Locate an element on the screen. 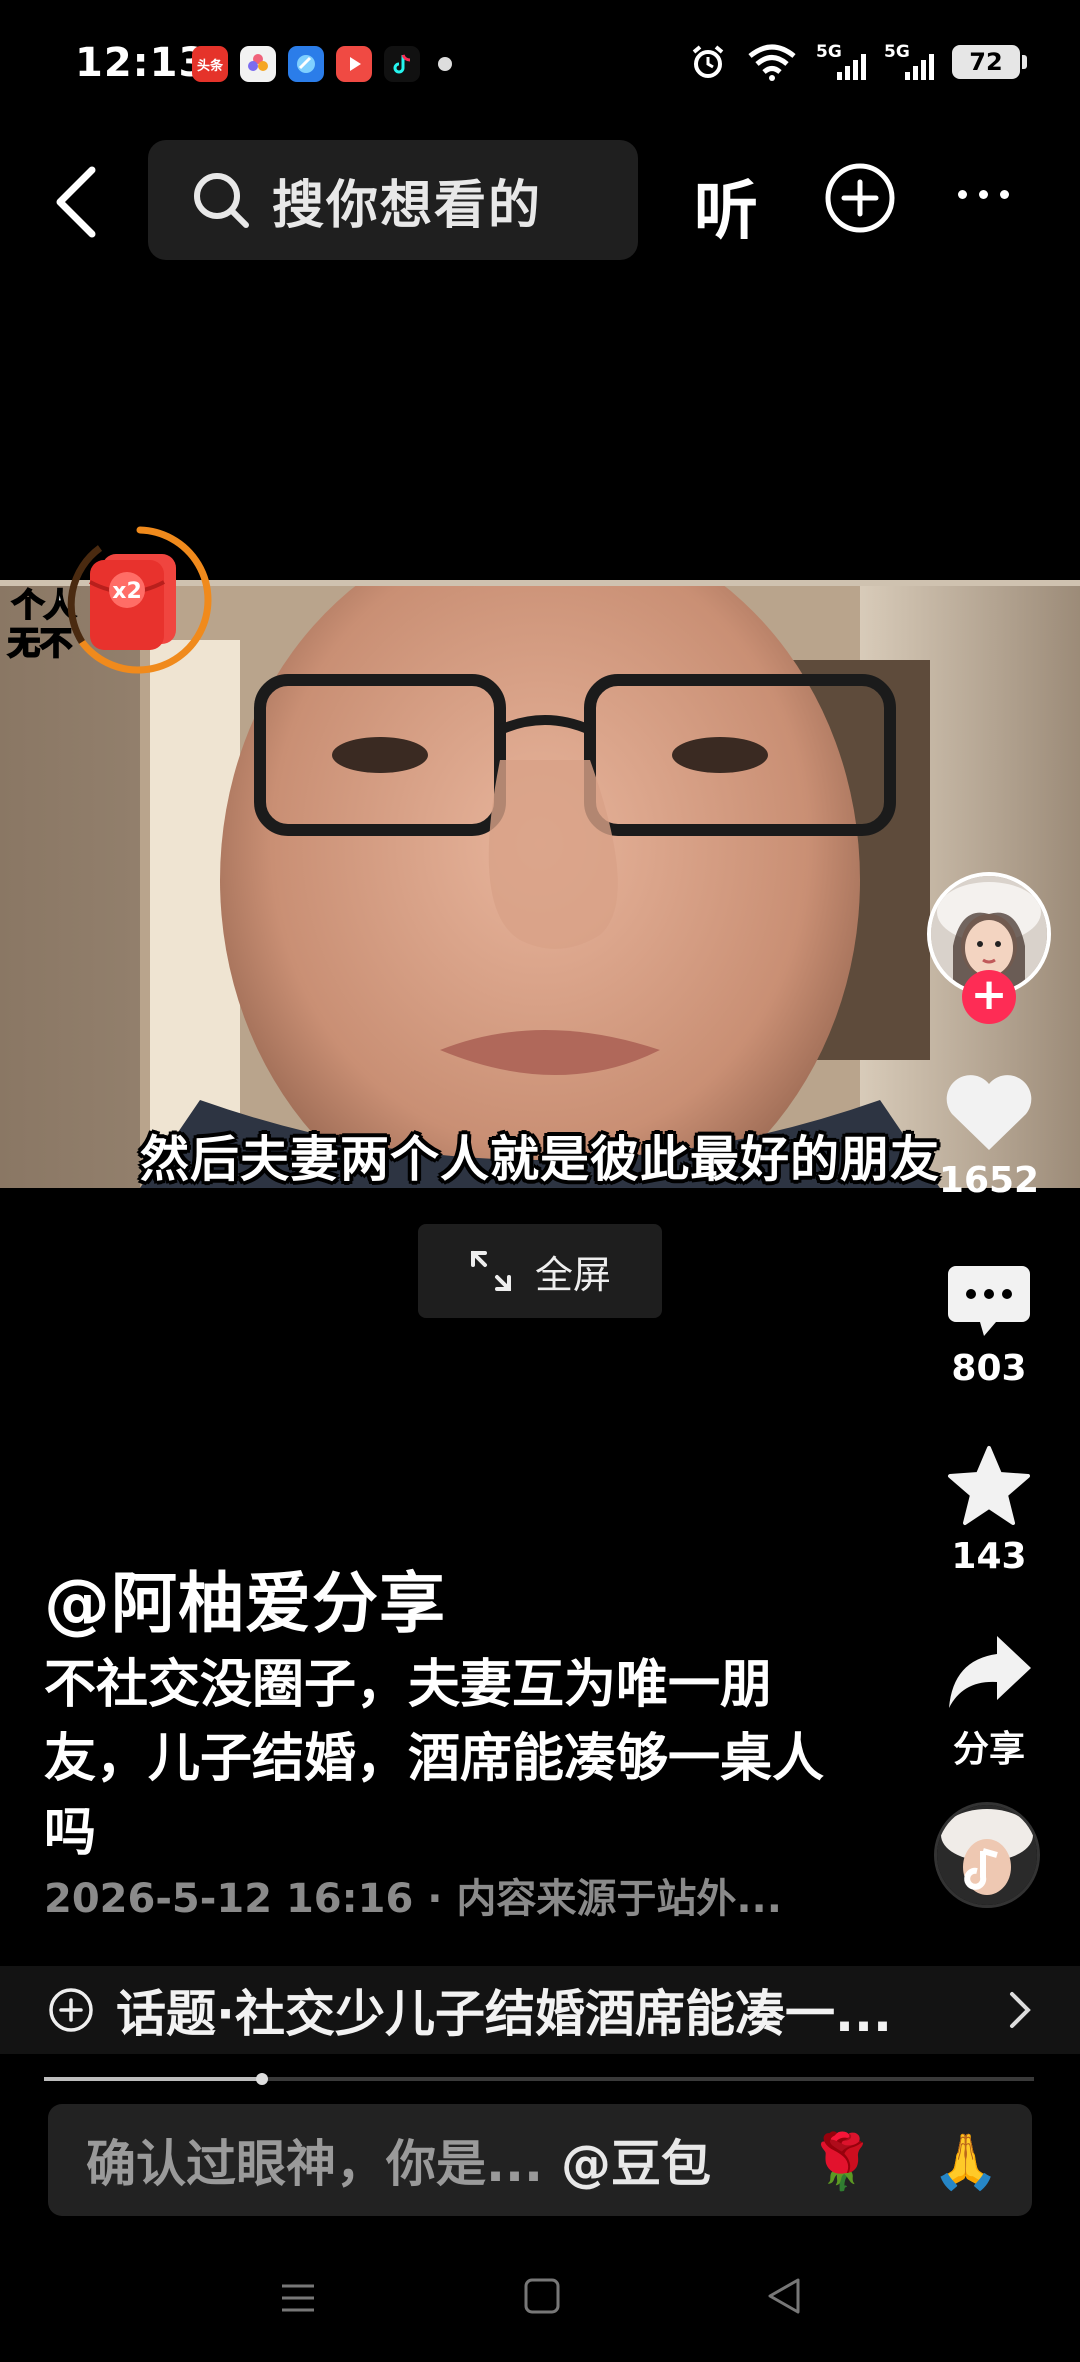  comment-action: 803 is located at coordinates (989, 1325).